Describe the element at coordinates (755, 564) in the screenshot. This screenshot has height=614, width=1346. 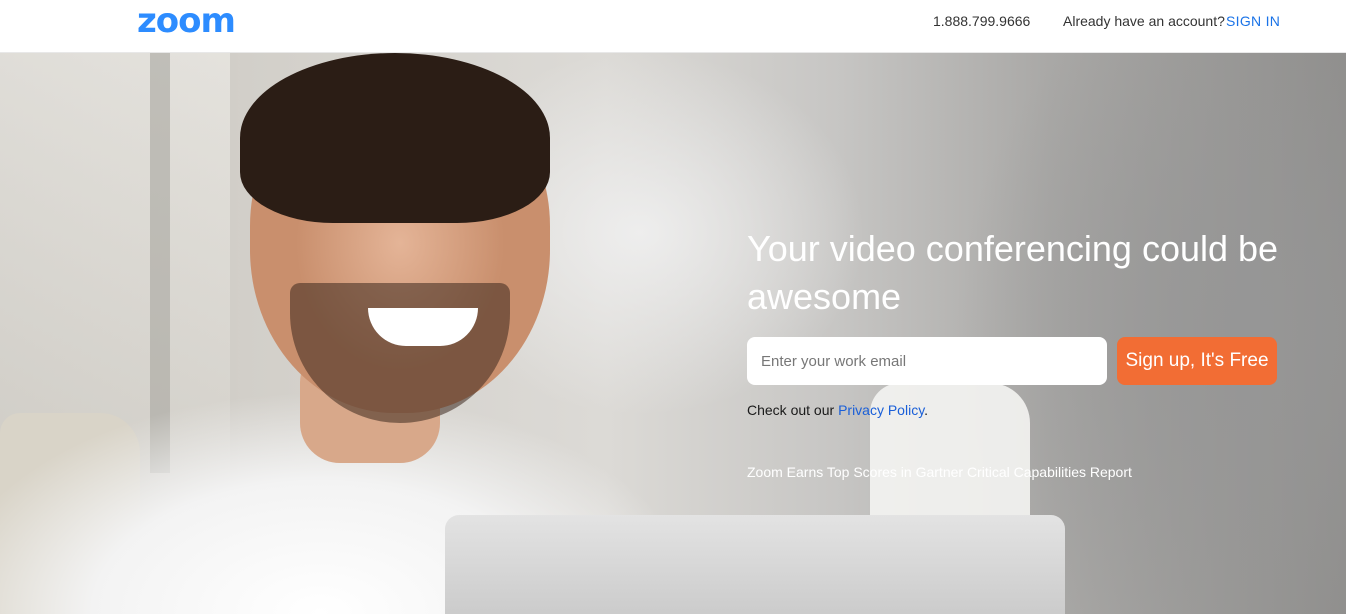
I see `laptop` at that location.